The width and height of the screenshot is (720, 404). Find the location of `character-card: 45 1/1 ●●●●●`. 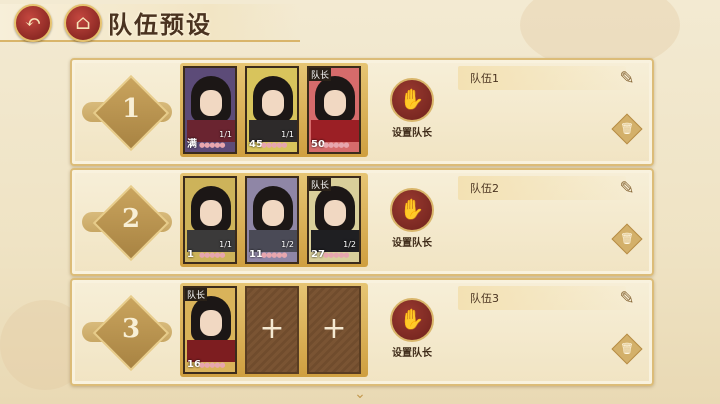

character-card: 45 1/1 ●●●●● is located at coordinates (272, 110).